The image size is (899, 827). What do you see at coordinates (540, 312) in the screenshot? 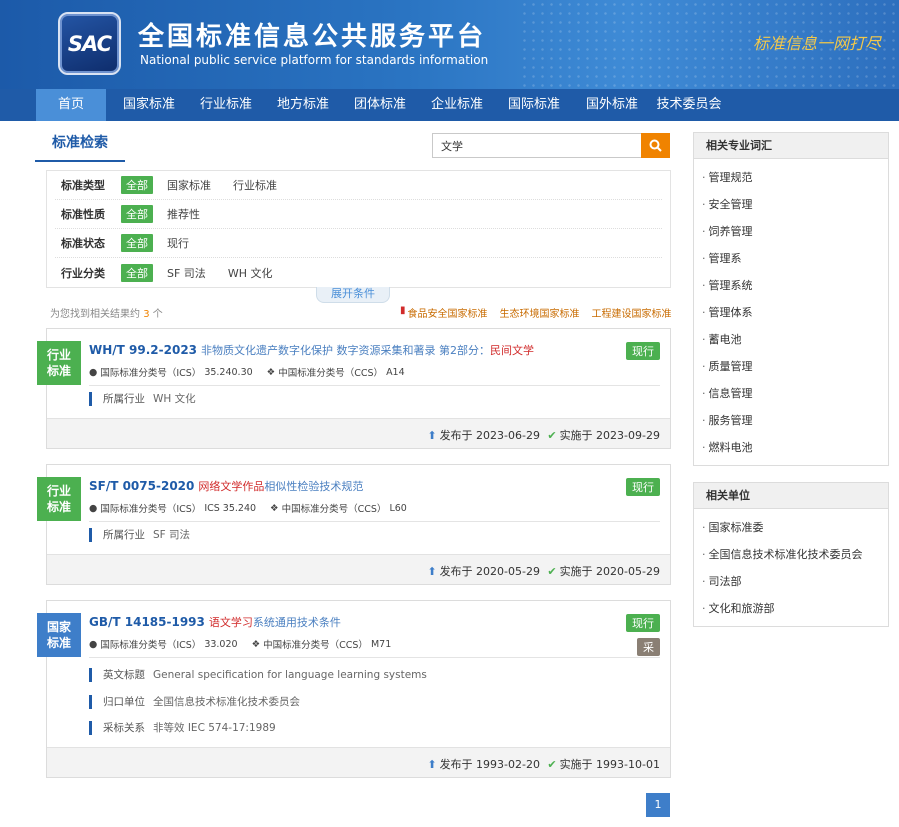
I see `quick-link-eco-environment: 生态环境国家标准` at bounding box center [540, 312].